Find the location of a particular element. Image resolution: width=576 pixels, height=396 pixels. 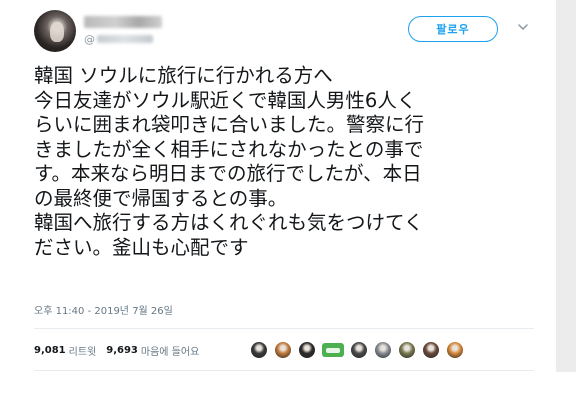

author-avatar is located at coordinates (55, 31).